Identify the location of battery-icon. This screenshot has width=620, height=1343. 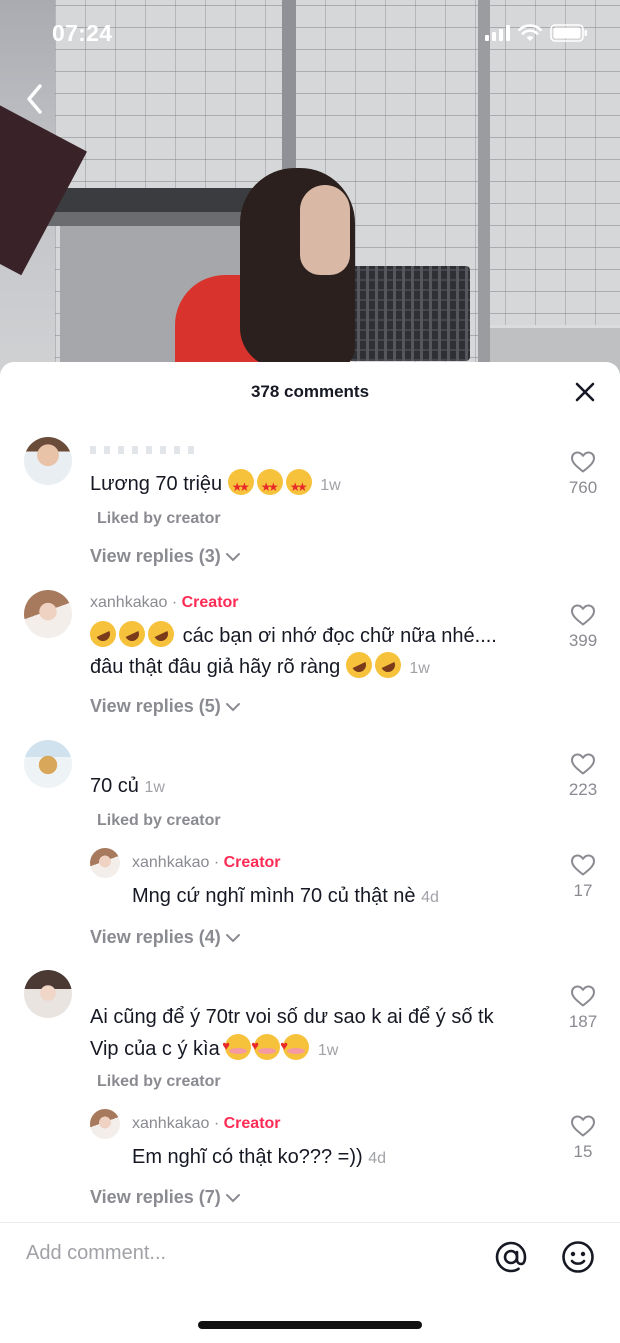
(568, 33).